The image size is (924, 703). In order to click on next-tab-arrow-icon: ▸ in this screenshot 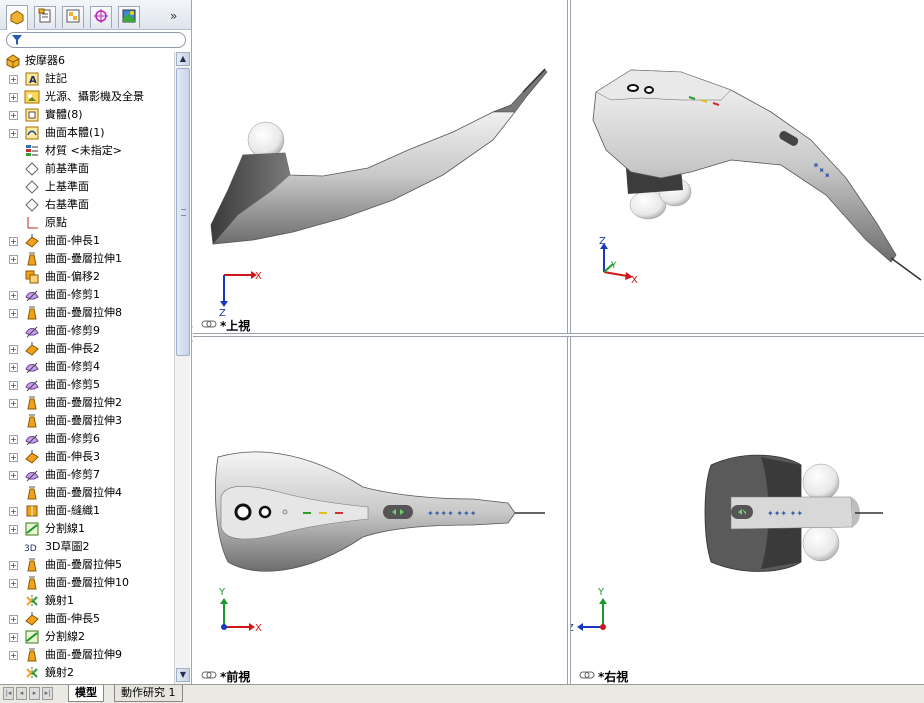, I will do `click(34, 693)`.